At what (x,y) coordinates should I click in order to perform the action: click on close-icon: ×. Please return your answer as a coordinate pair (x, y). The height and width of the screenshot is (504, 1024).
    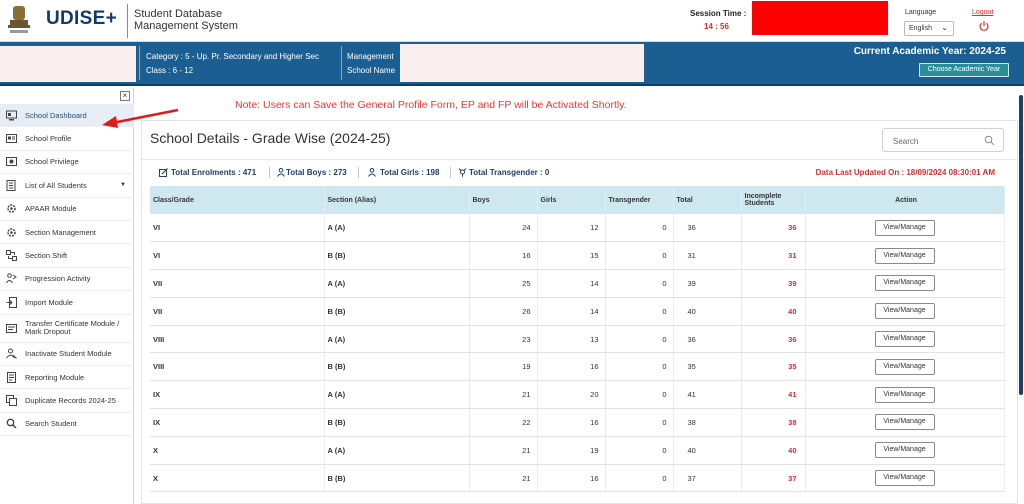
    Looking at the image, I should click on (125, 96).